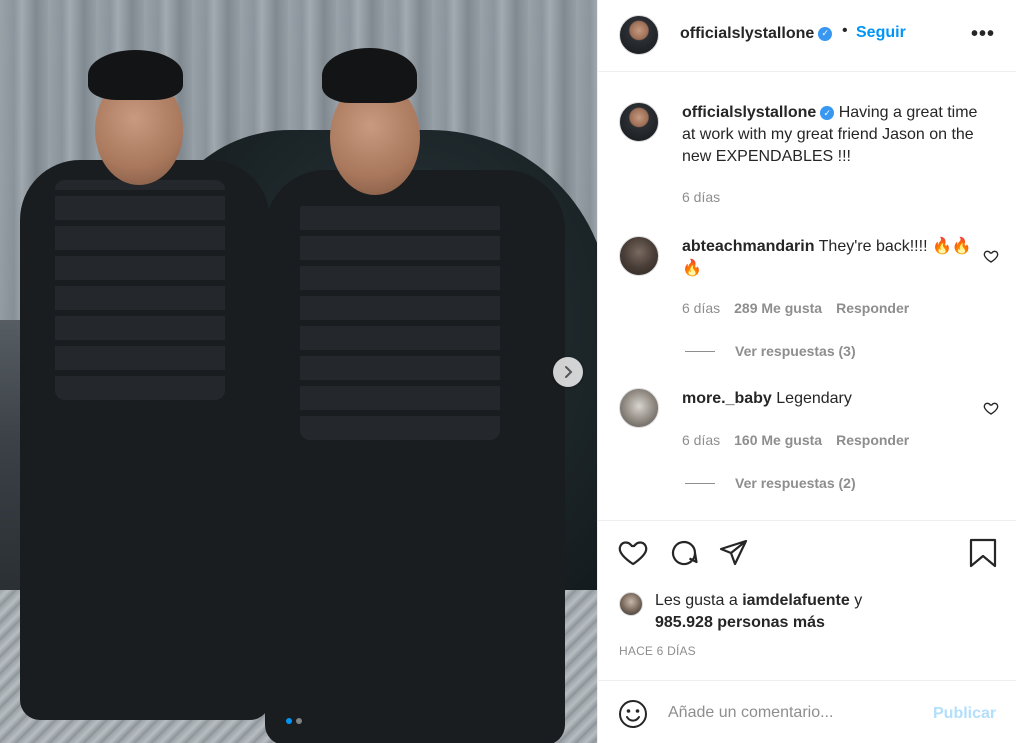 This screenshot has height=743, width=1016. Describe the element at coordinates (400, 320) in the screenshot. I see `photo-vest-right` at that location.